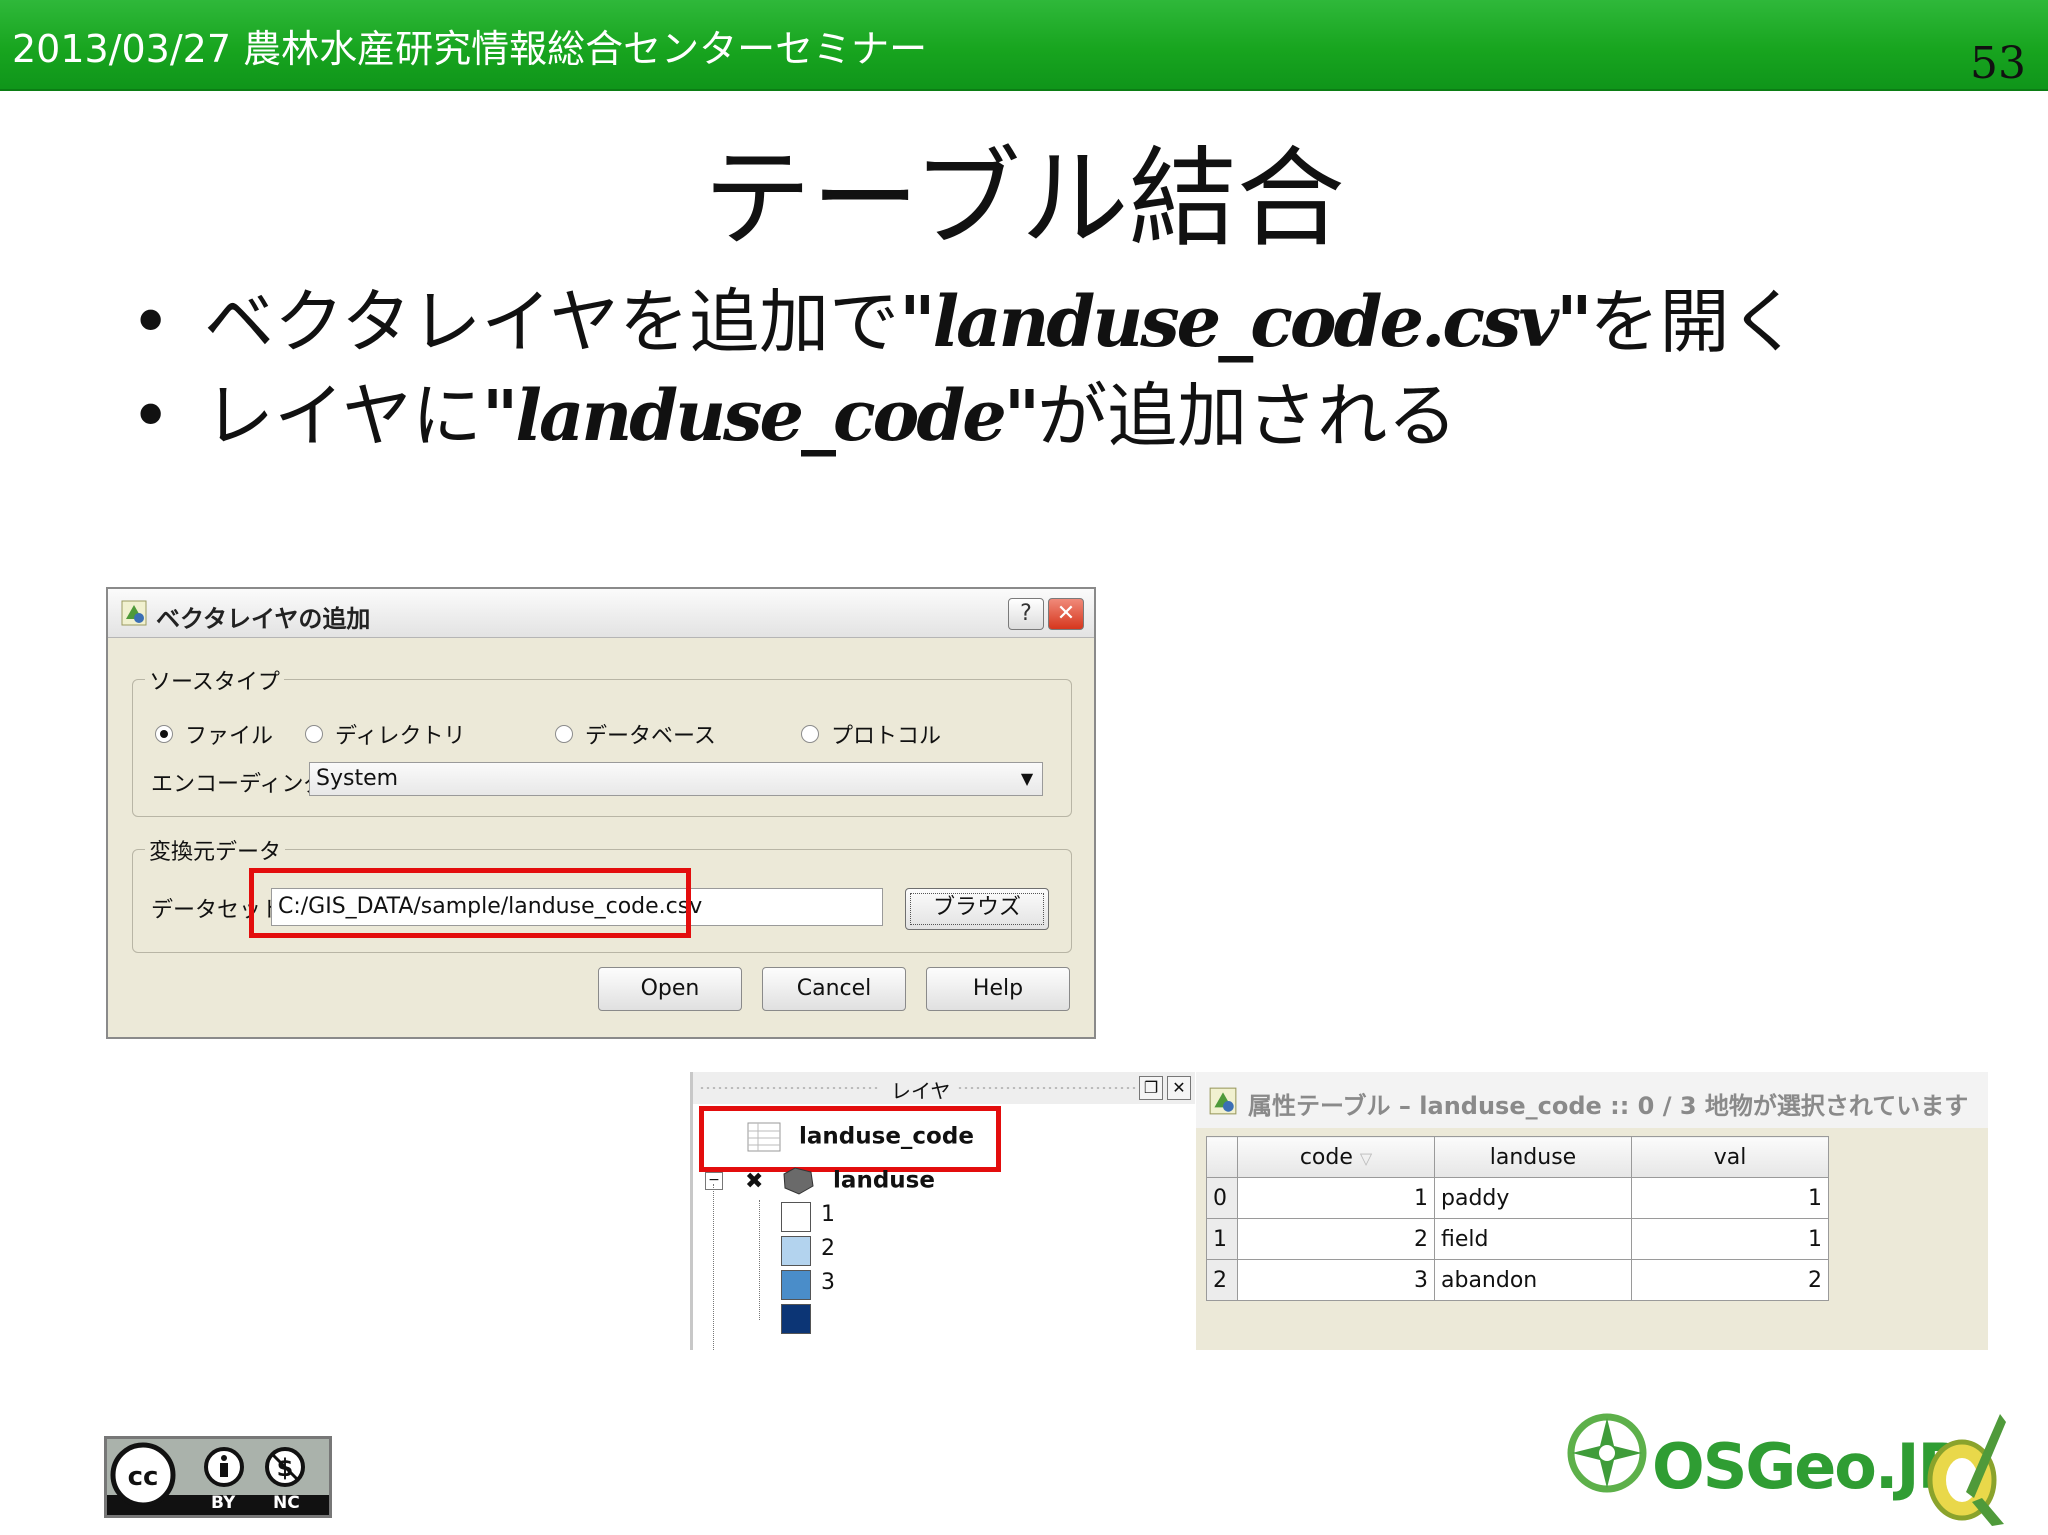 This screenshot has width=2048, height=1535. Describe the element at coordinates (343, 416) in the screenshot. I see `bullet-text: レイヤに` at that location.